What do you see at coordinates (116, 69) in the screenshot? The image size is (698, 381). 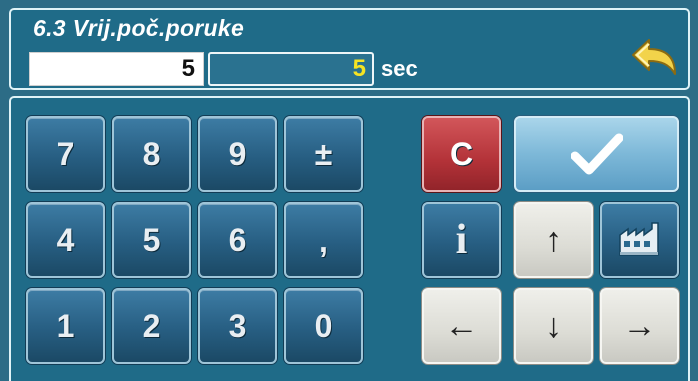 I see `current-value-field: 5` at bounding box center [116, 69].